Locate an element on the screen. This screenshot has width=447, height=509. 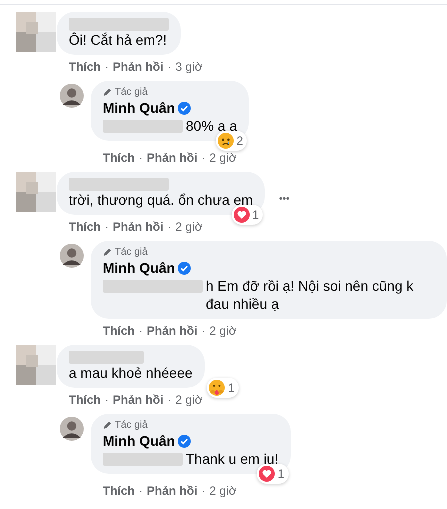
reply-text: h Em đỡ rồi ạ! Nội soi nên cũng k đau nhiều ạ is located at coordinates (310, 295).